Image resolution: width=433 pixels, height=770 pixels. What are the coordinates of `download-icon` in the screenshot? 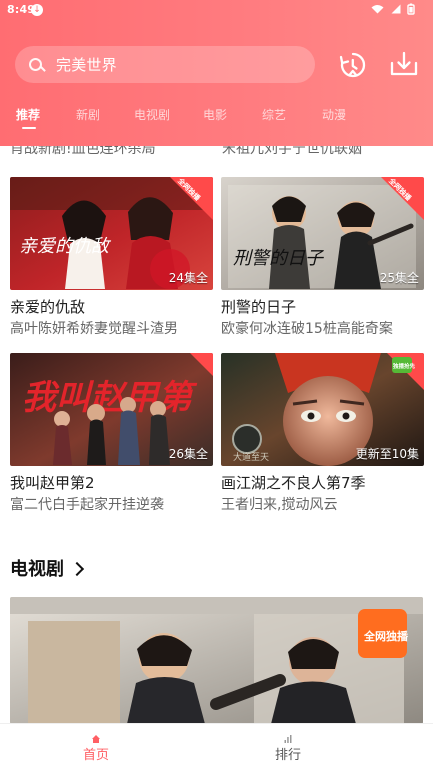 It's located at (404, 63).